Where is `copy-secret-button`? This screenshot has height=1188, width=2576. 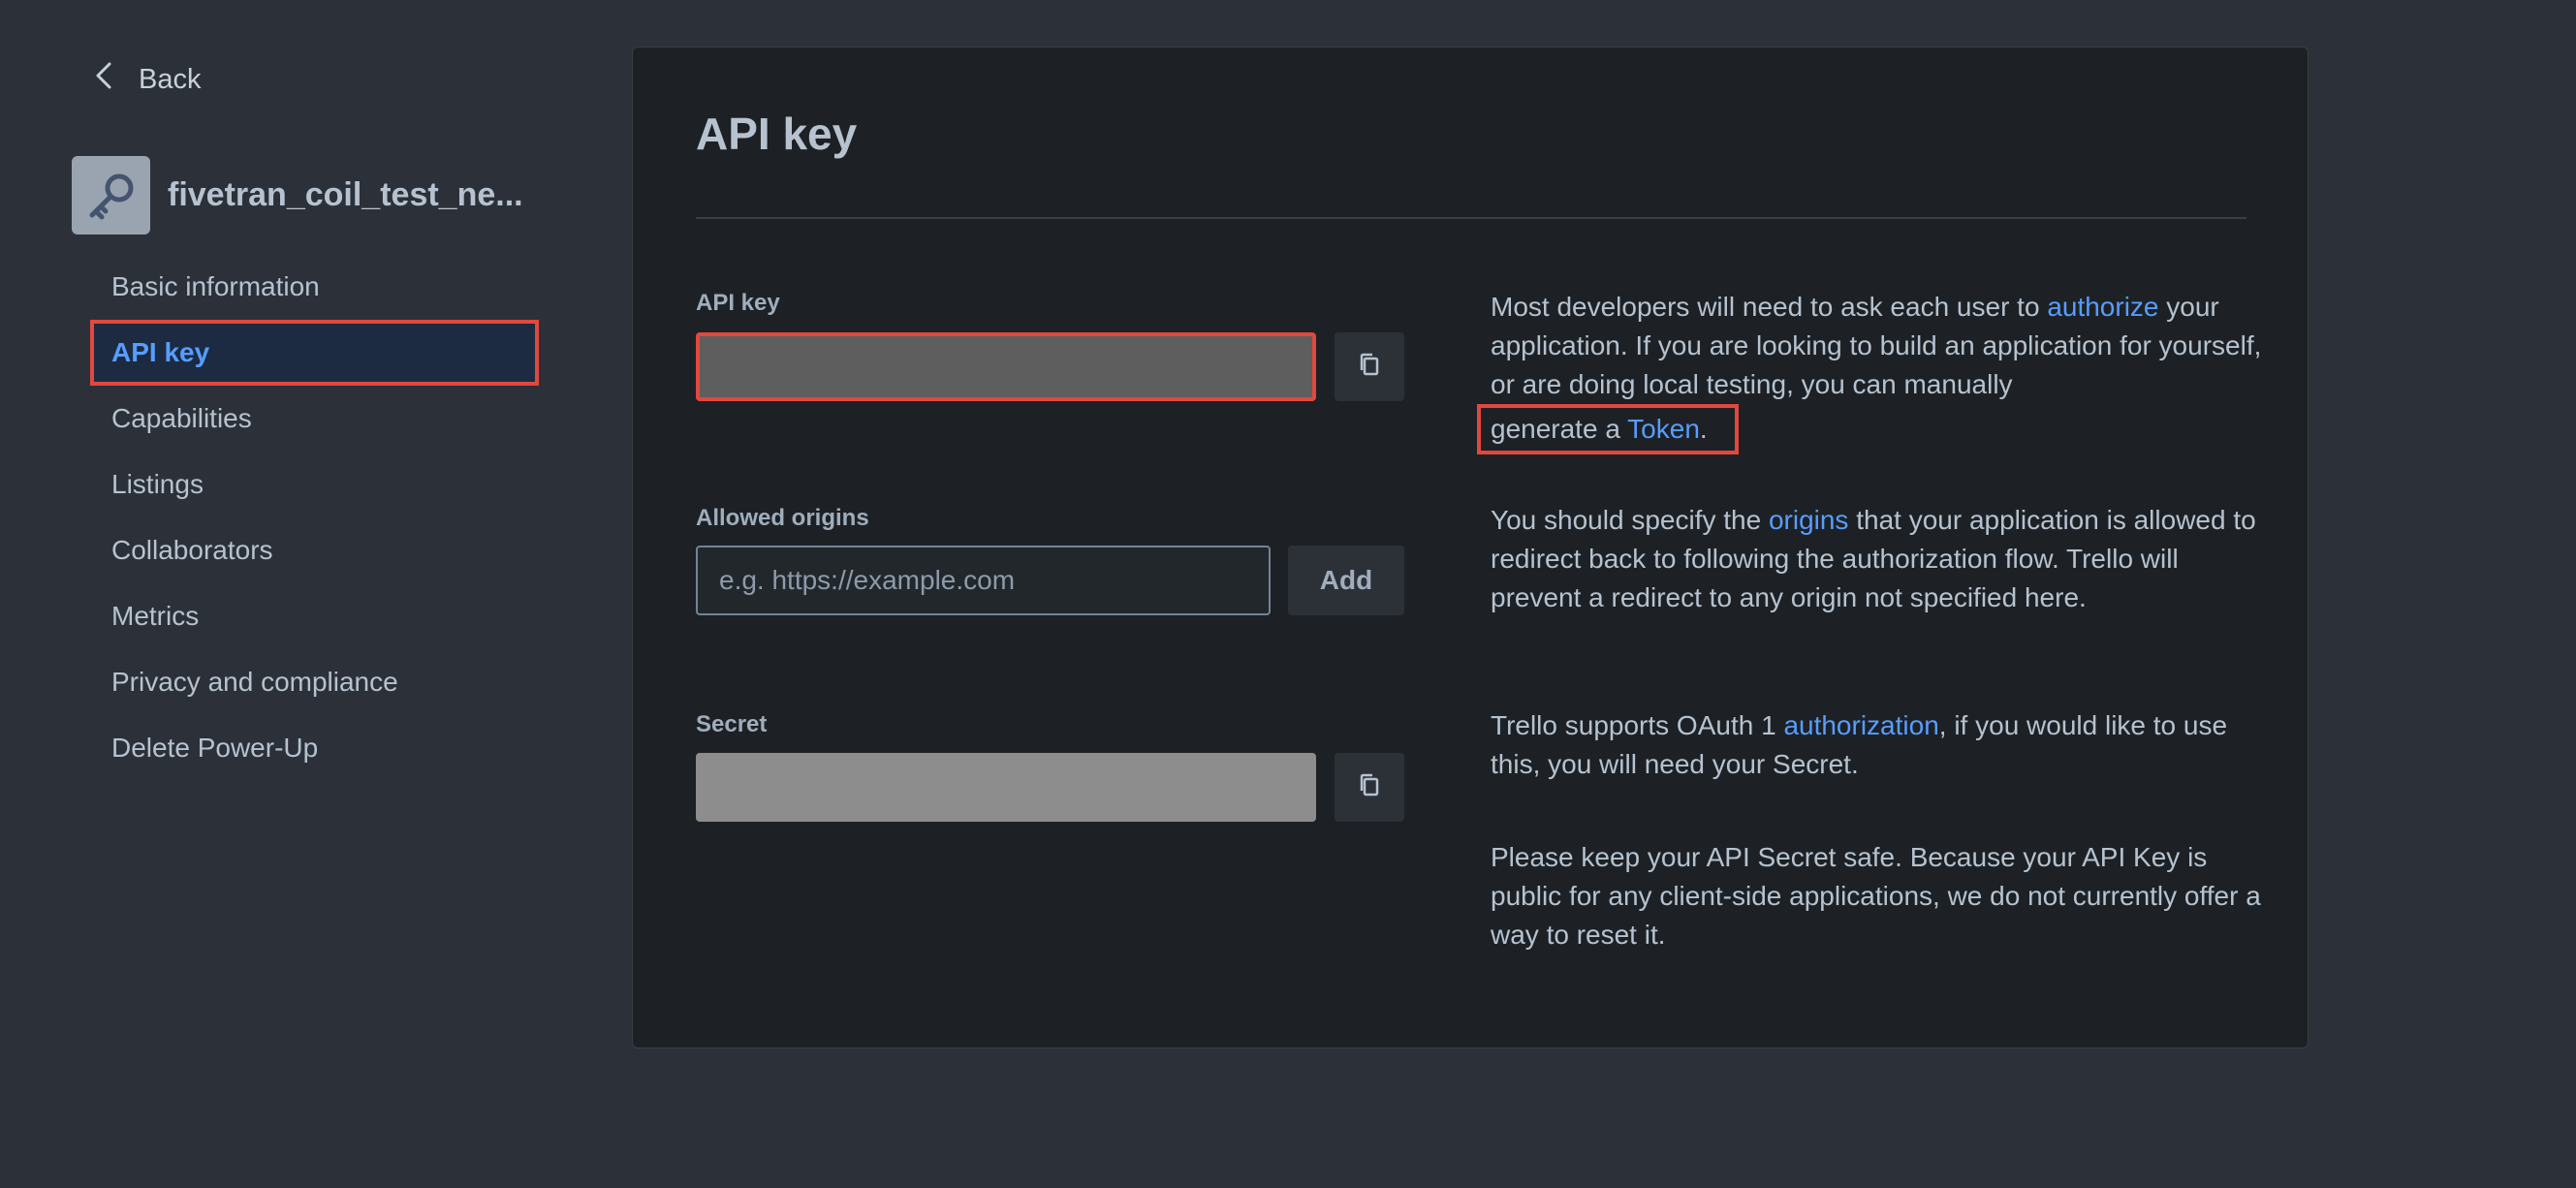 copy-secret-button is located at coordinates (1369, 788).